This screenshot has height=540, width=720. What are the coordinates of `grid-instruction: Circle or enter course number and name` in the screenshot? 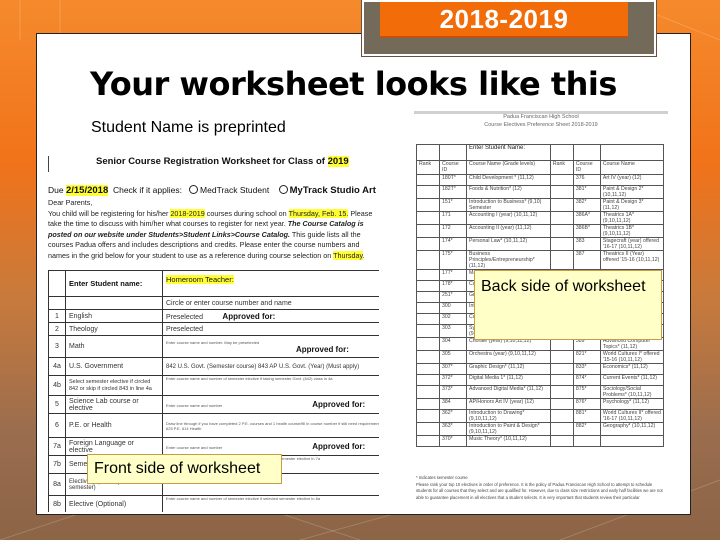 It's located at (270, 303).